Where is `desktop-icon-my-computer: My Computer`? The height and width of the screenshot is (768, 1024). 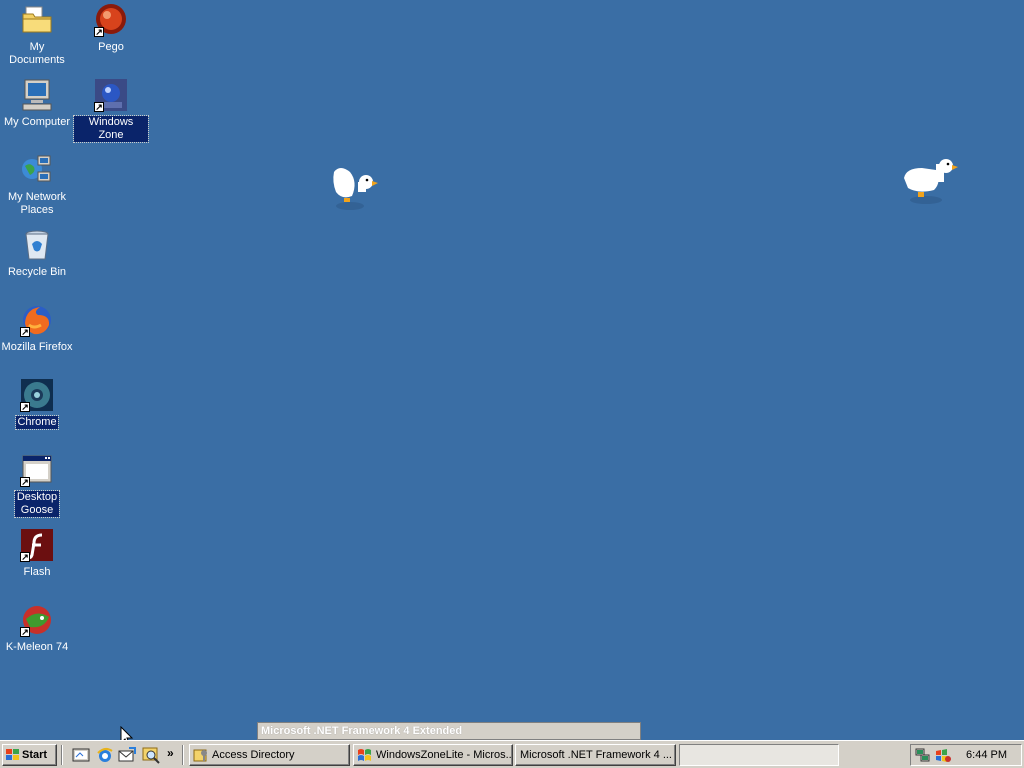 desktop-icon-my-computer: My Computer is located at coordinates (37, 103).